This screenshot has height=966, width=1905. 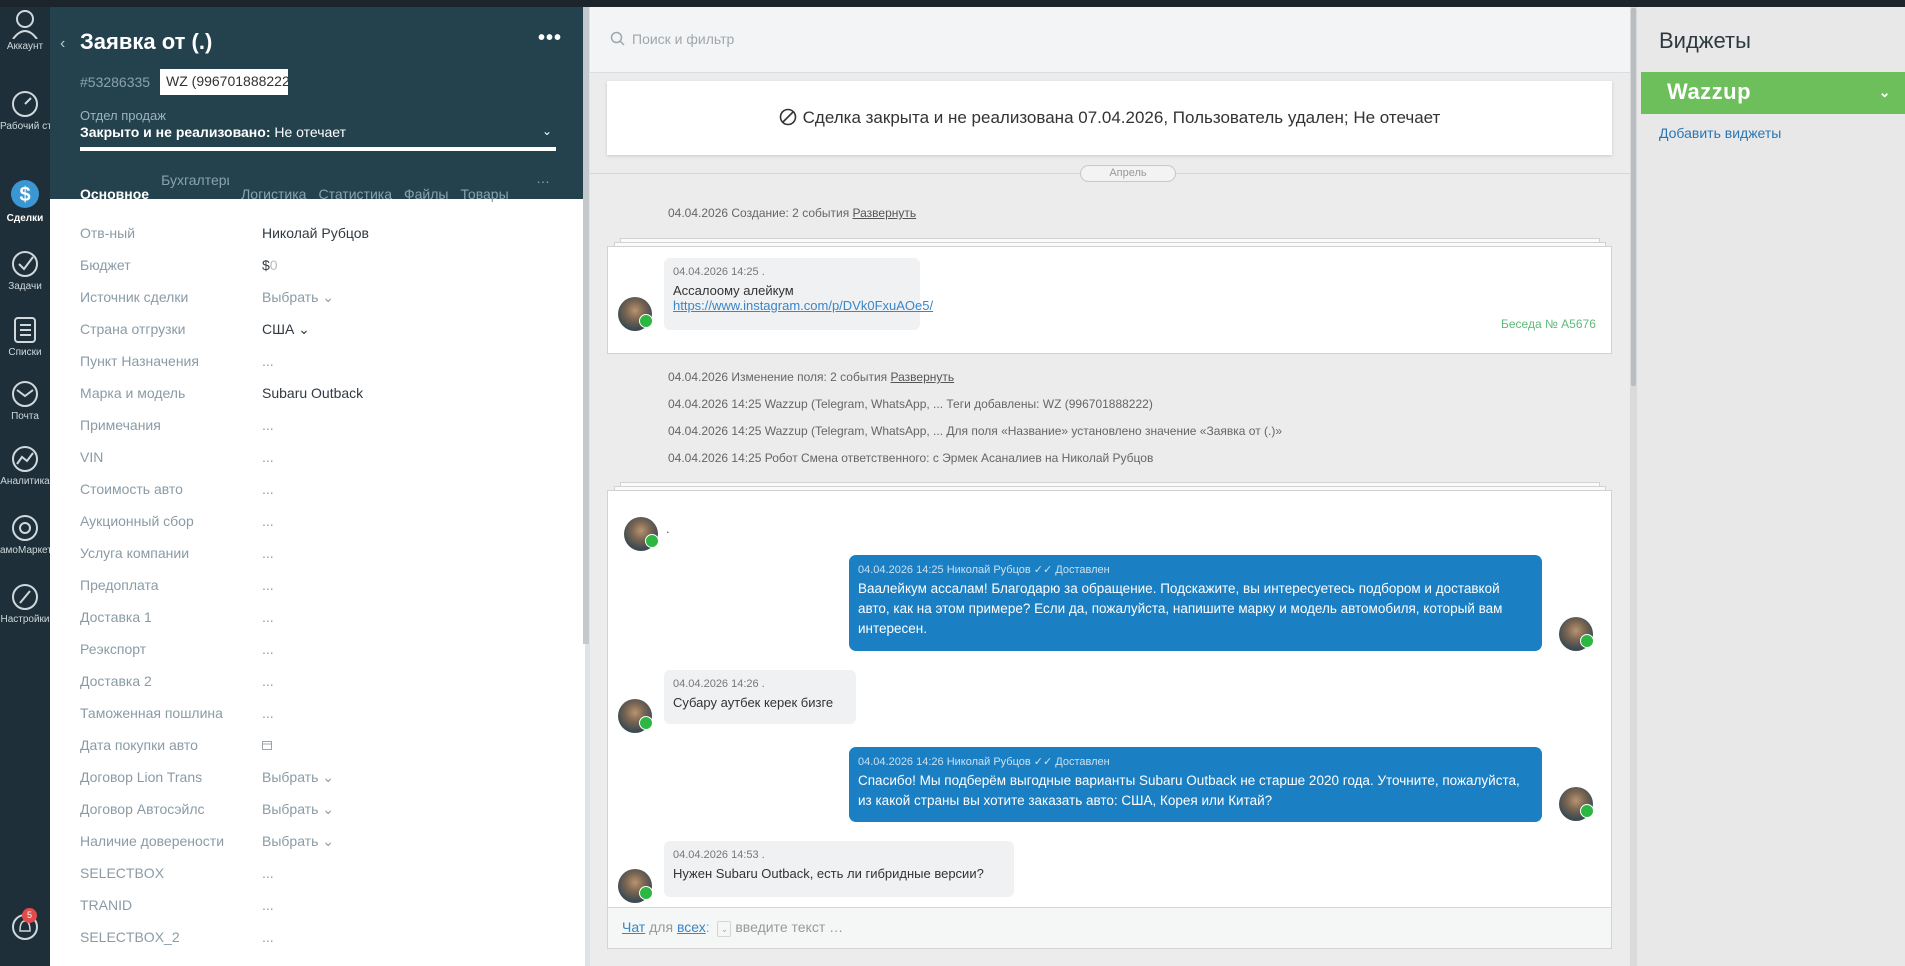 I want to click on field-make-model: Марка и модель Subaru Outback, so click(x=320, y=401).